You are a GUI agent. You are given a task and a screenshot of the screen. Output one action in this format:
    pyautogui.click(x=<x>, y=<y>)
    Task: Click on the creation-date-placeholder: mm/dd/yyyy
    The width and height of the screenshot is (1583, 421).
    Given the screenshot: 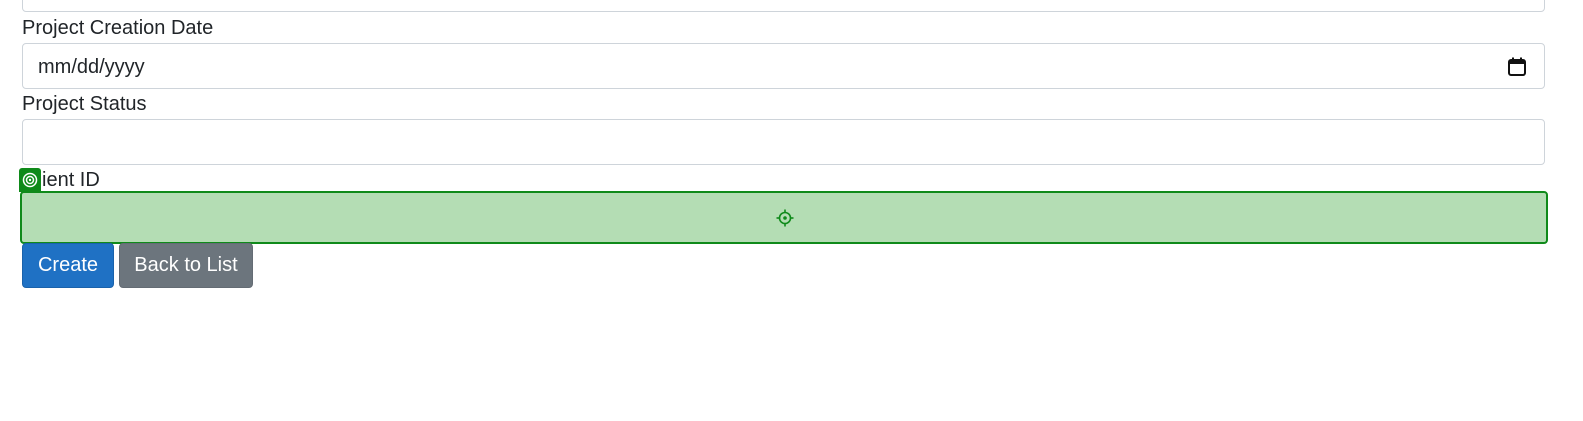 What is the action you would take?
    pyautogui.click(x=91, y=67)
    